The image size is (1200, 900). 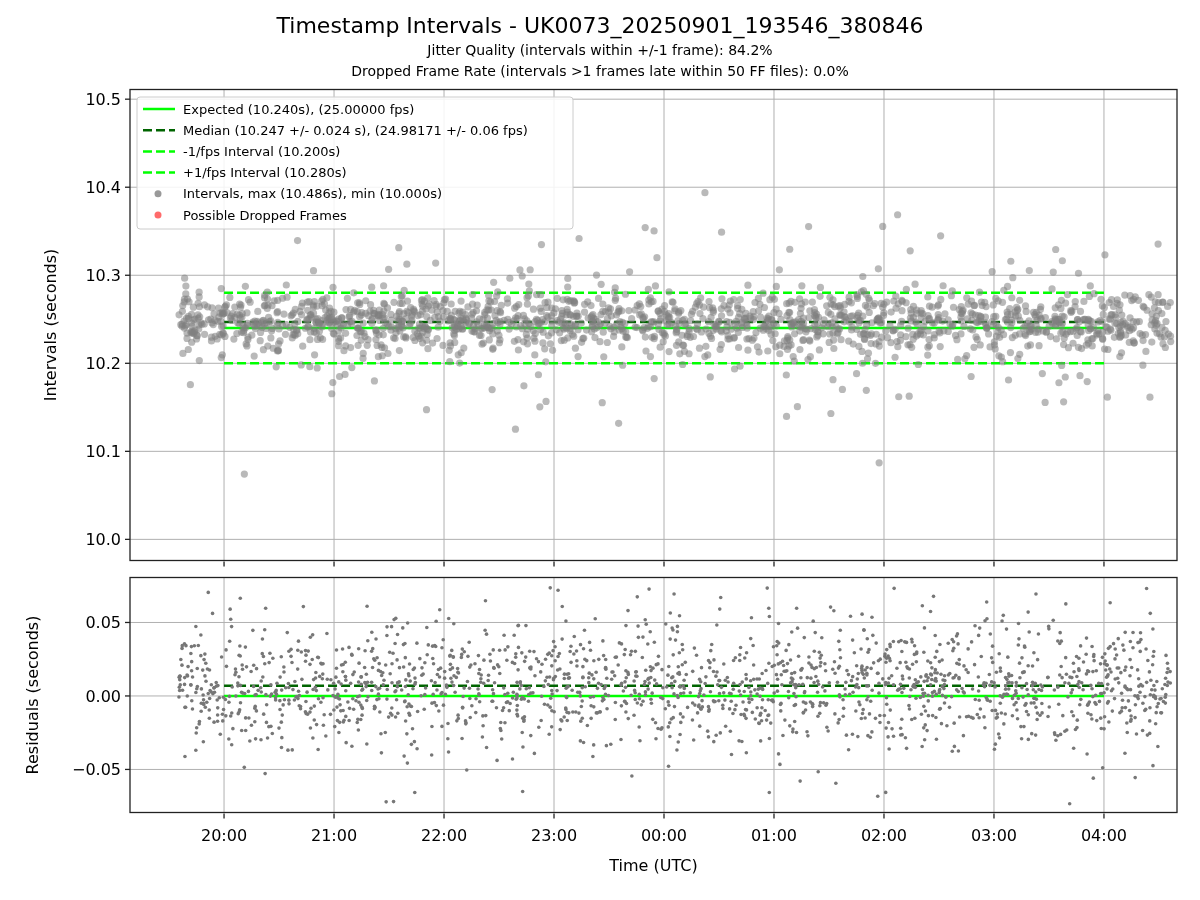 I want to click on y-tick-label: −0.05, so click(x=96, y=770).